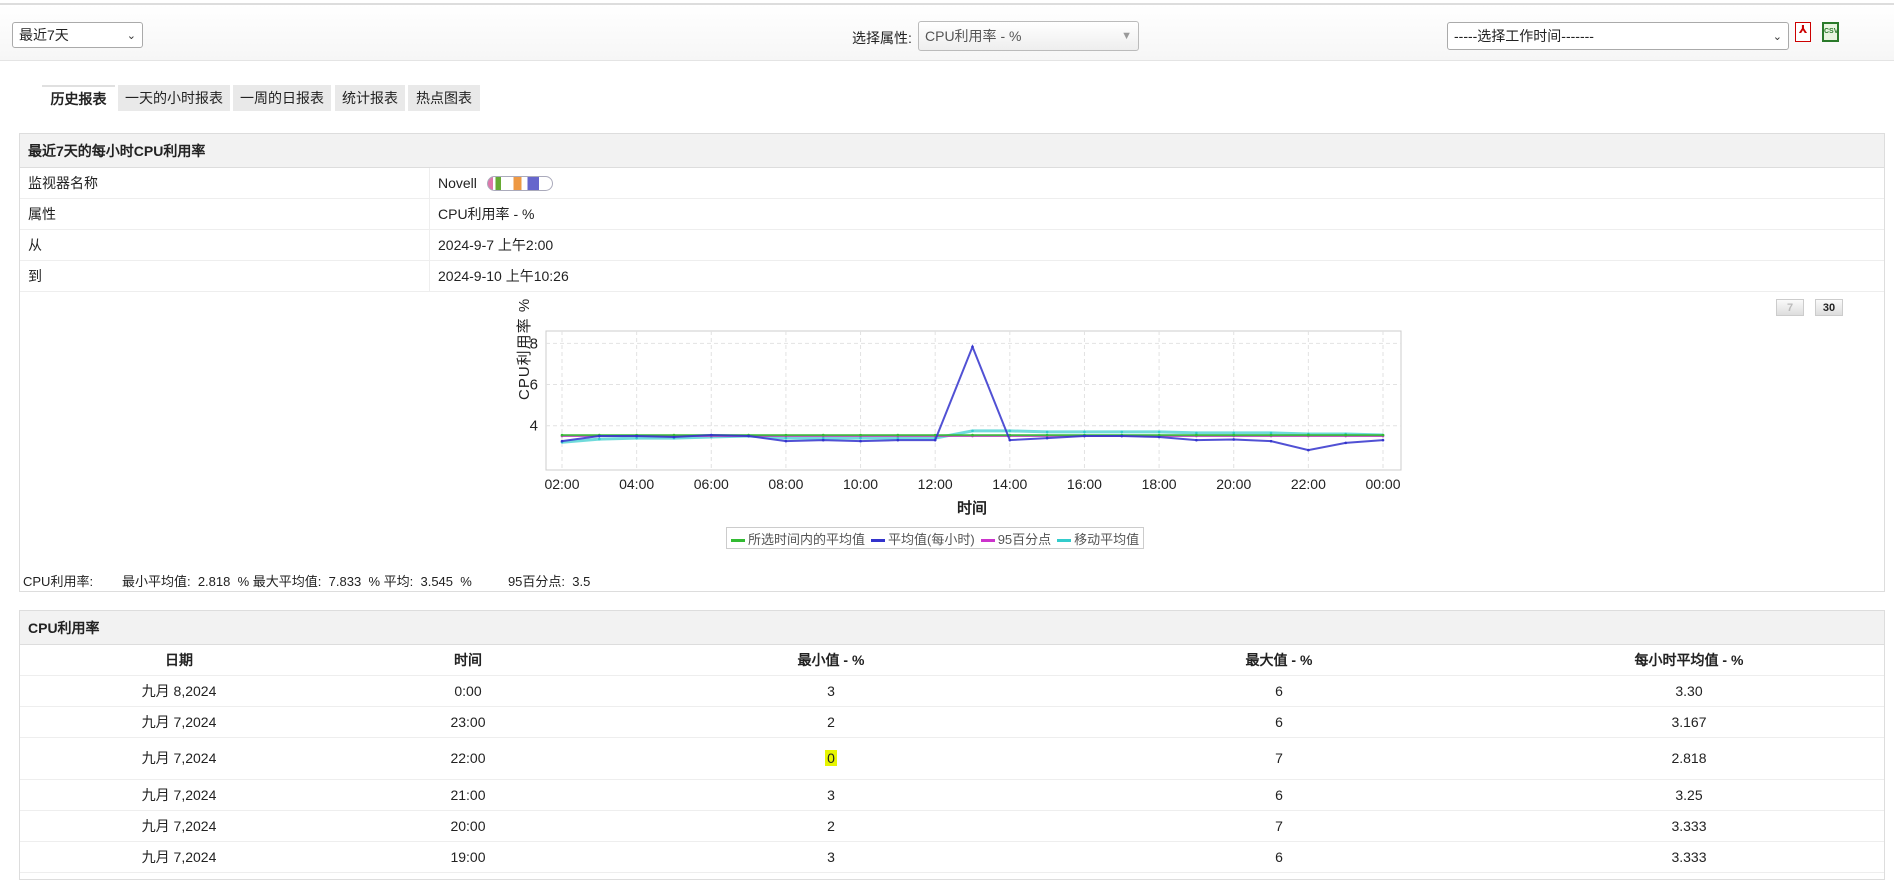 The image size is (1894, 880). What do you see at coordinates (225, 276) in the screenshot?
I see `info-key: 到` at bounding box center [225, 276].